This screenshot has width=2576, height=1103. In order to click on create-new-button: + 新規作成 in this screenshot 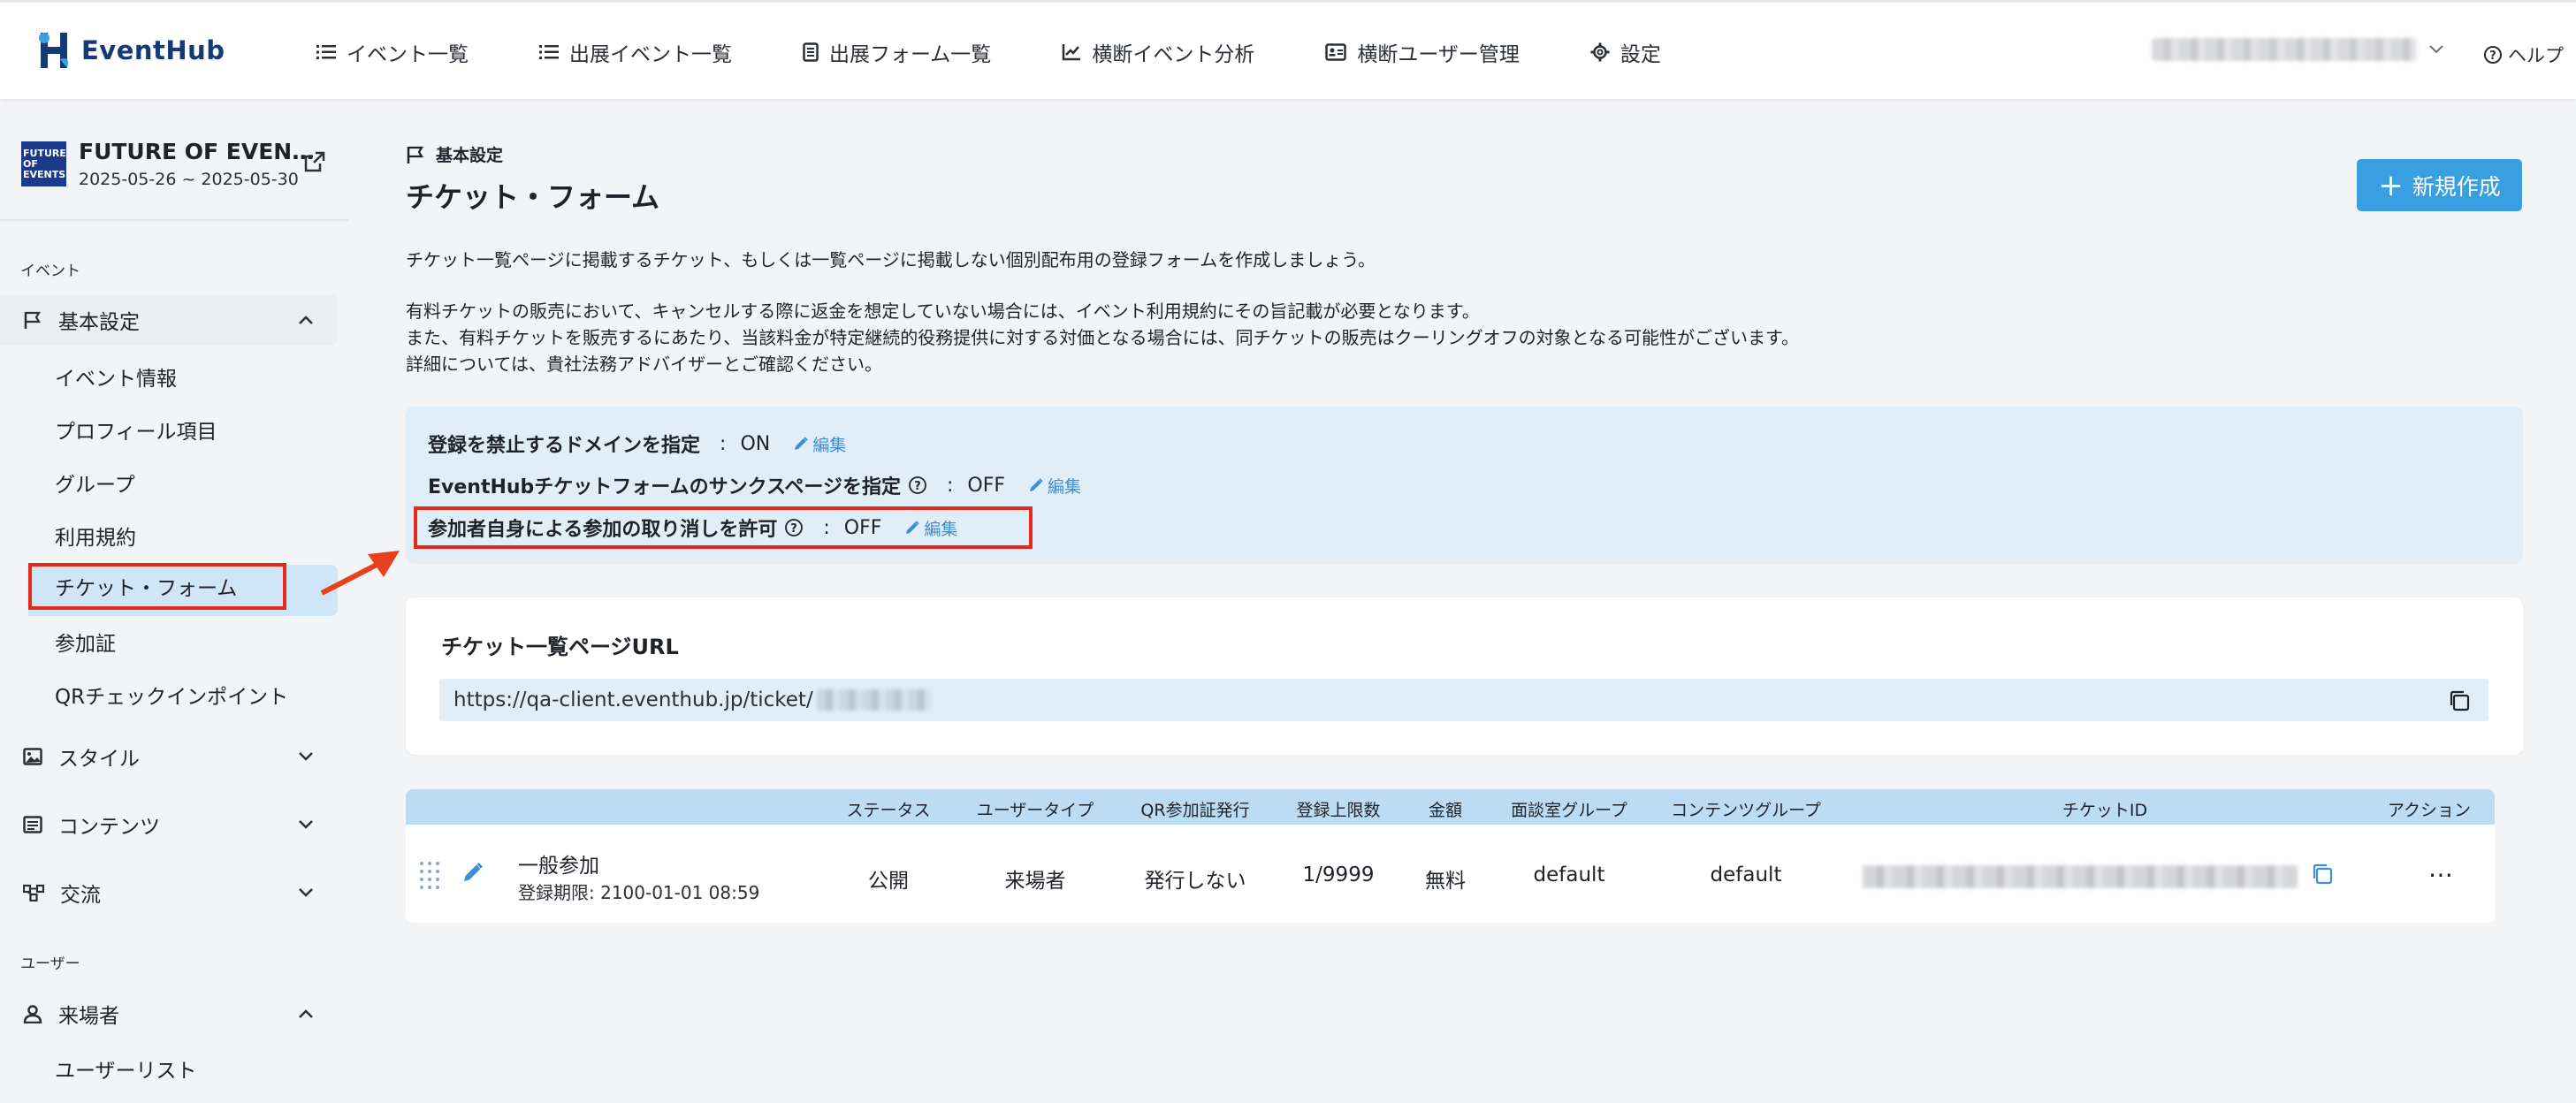, I will do `click(2439, 185)`.